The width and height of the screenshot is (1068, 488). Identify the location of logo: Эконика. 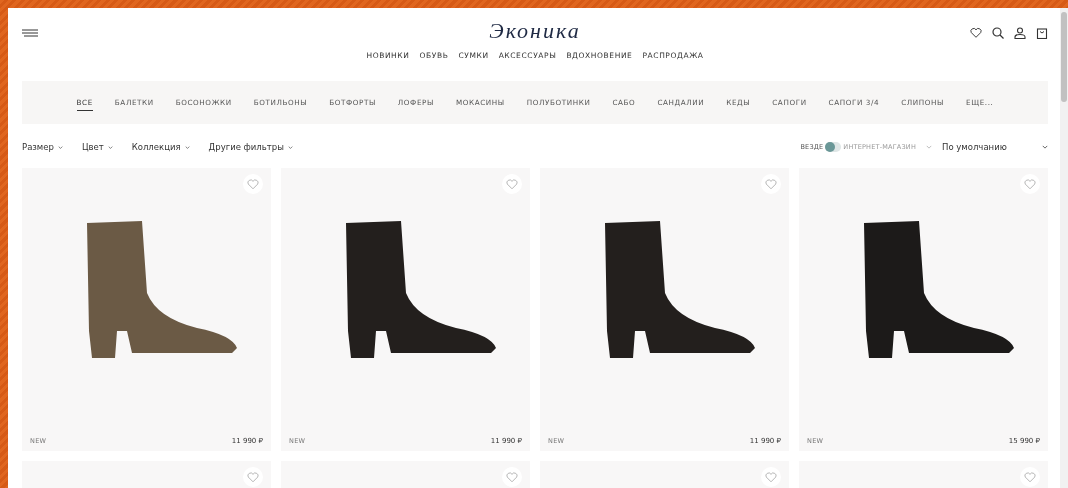
(535, 31).